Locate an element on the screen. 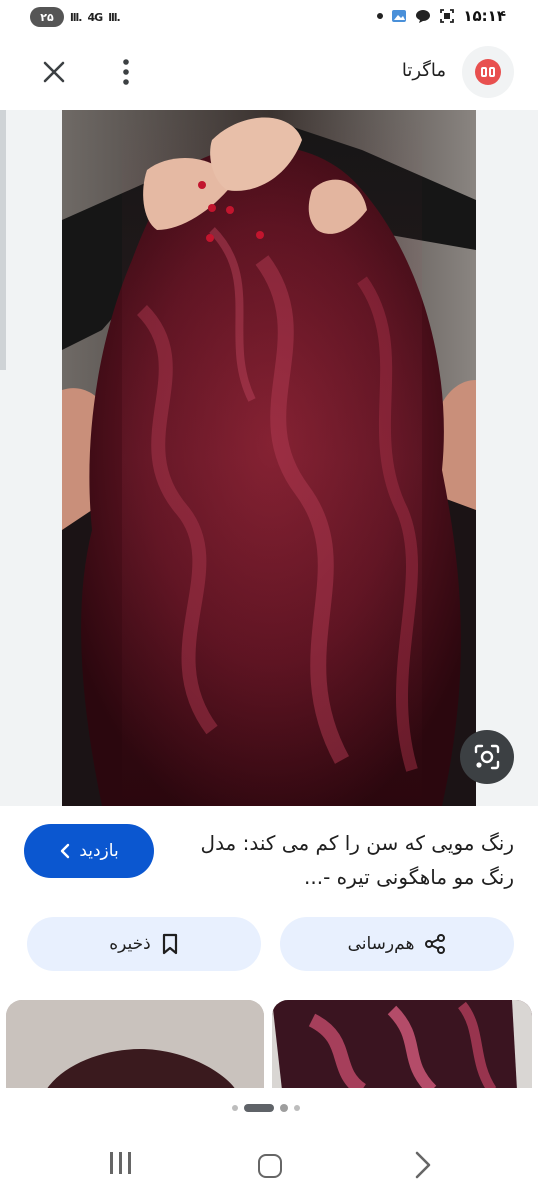  status-bar: ۲۵ lll. 4G lll. ۱۵:۱۴ is located at coordinates (269, 17).